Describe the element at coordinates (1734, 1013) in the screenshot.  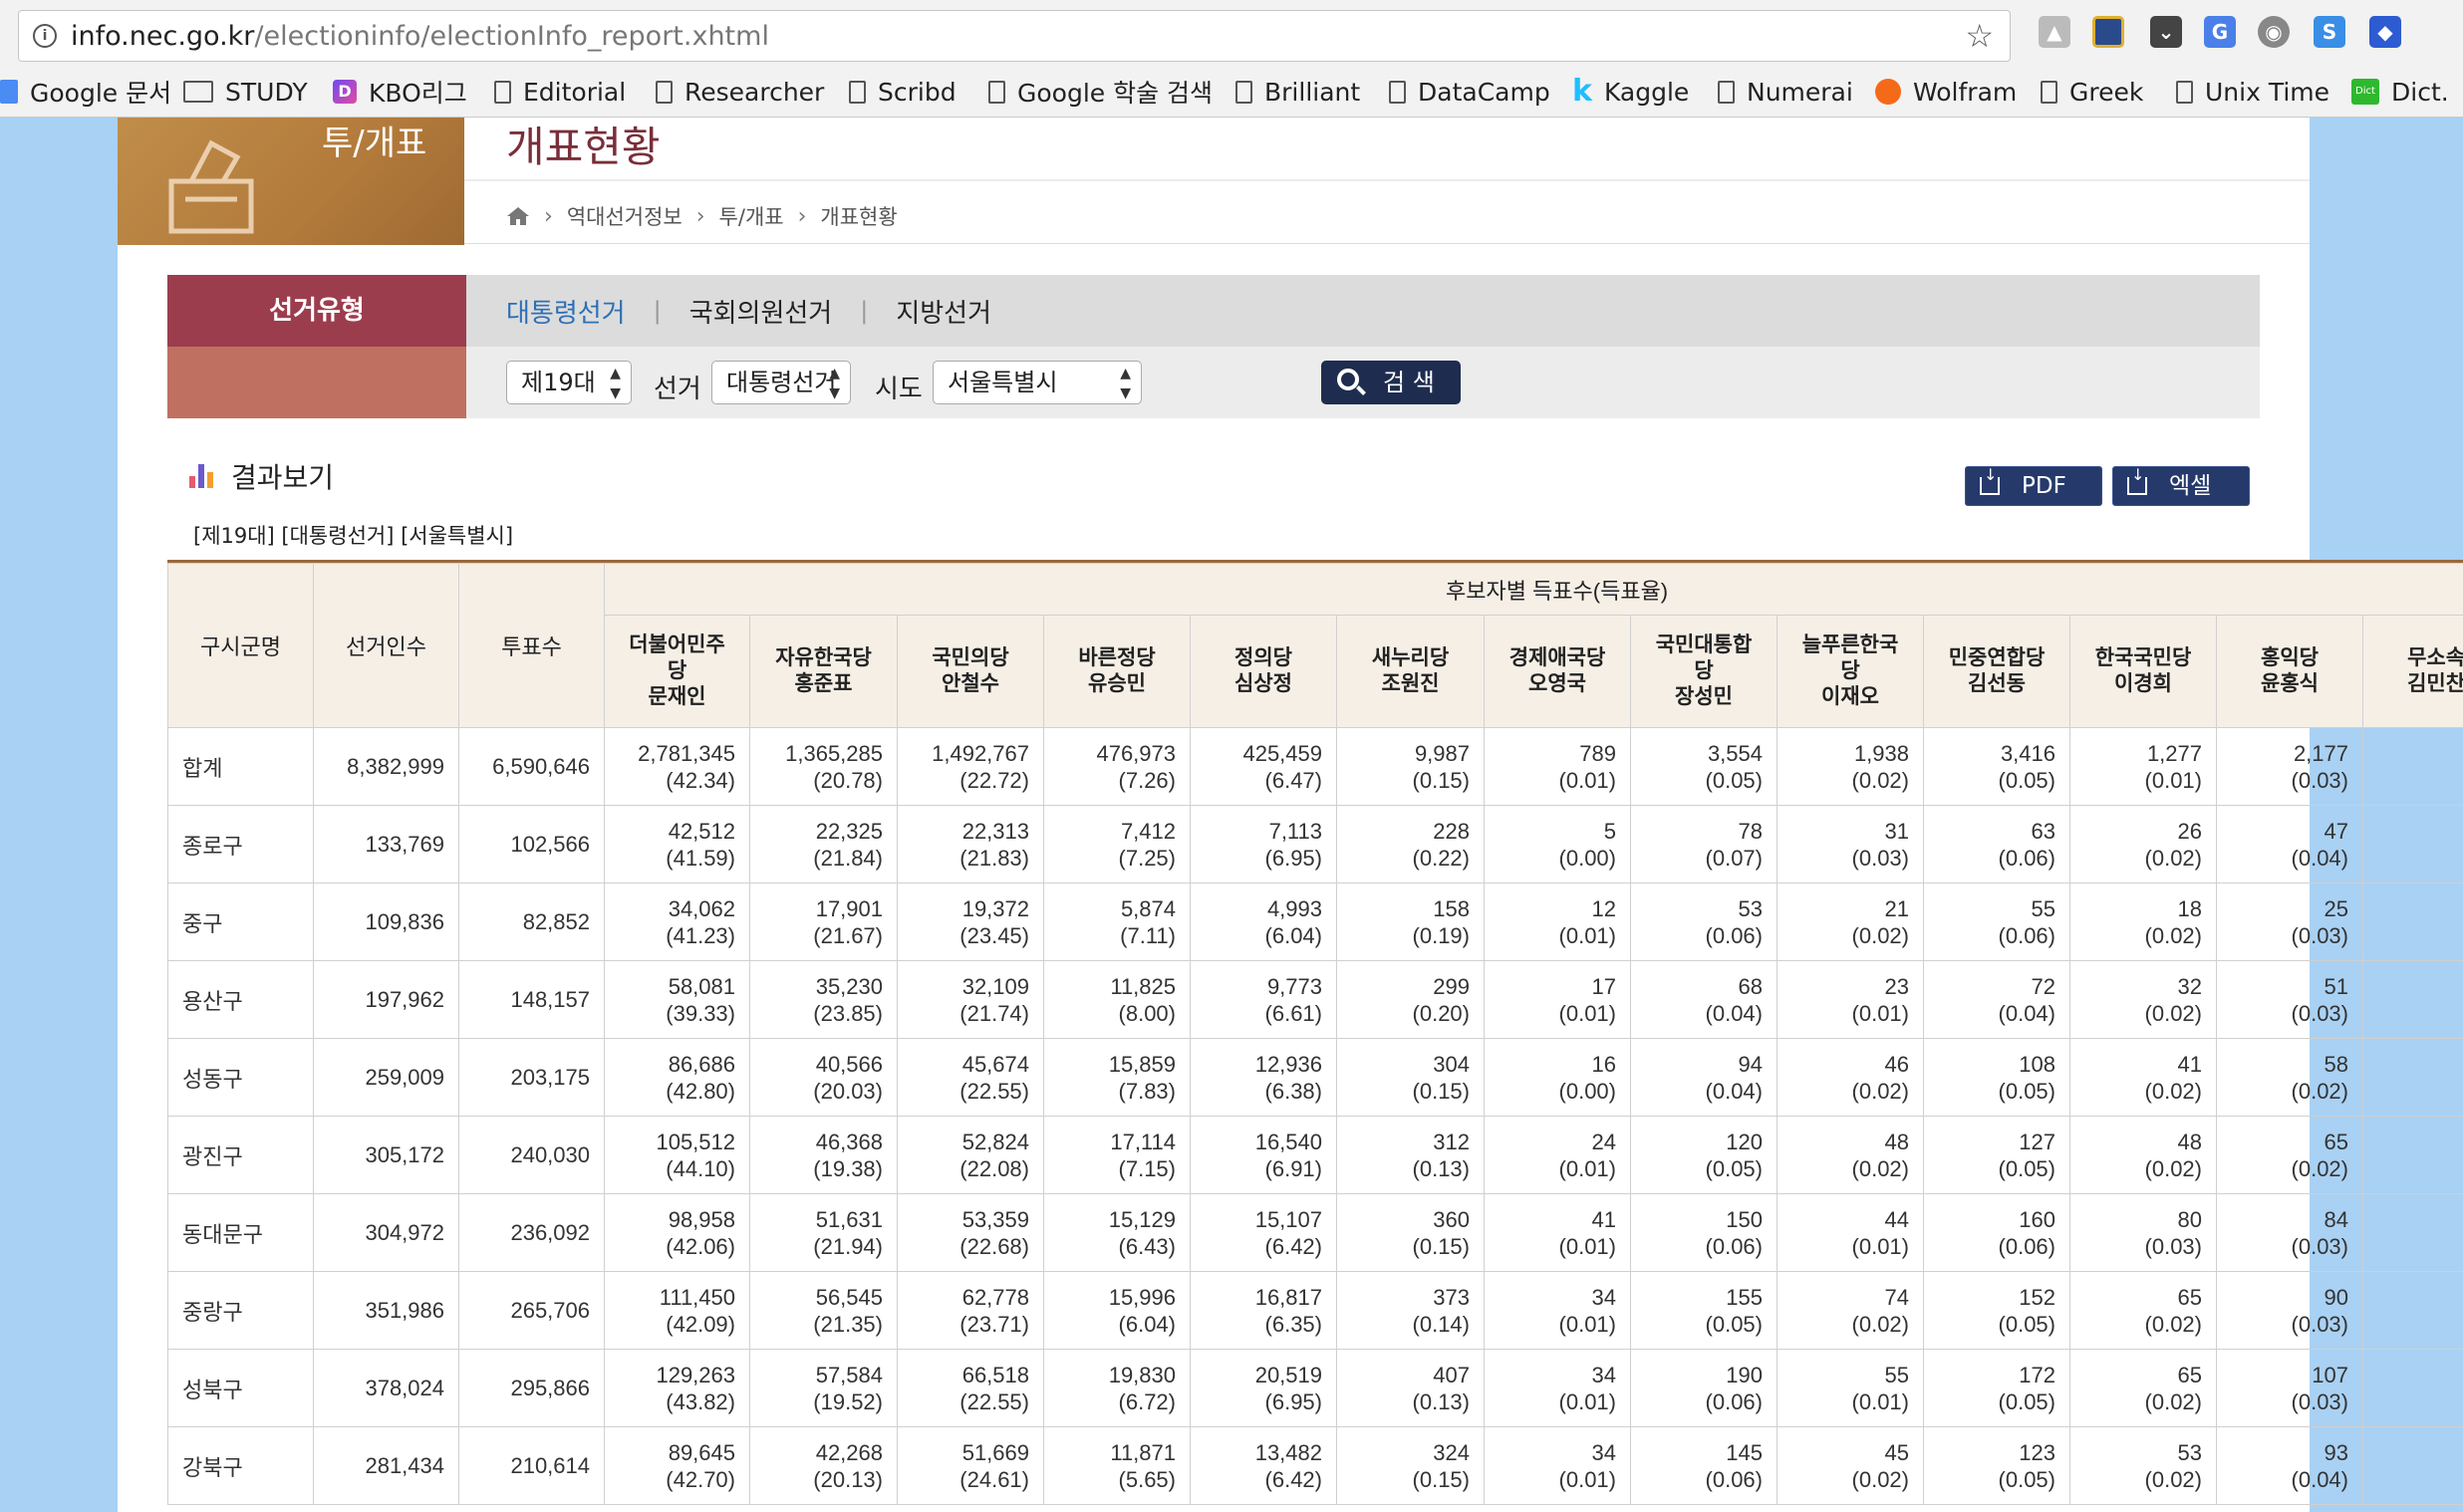
I see `vote-share: (0.04)` at that location.